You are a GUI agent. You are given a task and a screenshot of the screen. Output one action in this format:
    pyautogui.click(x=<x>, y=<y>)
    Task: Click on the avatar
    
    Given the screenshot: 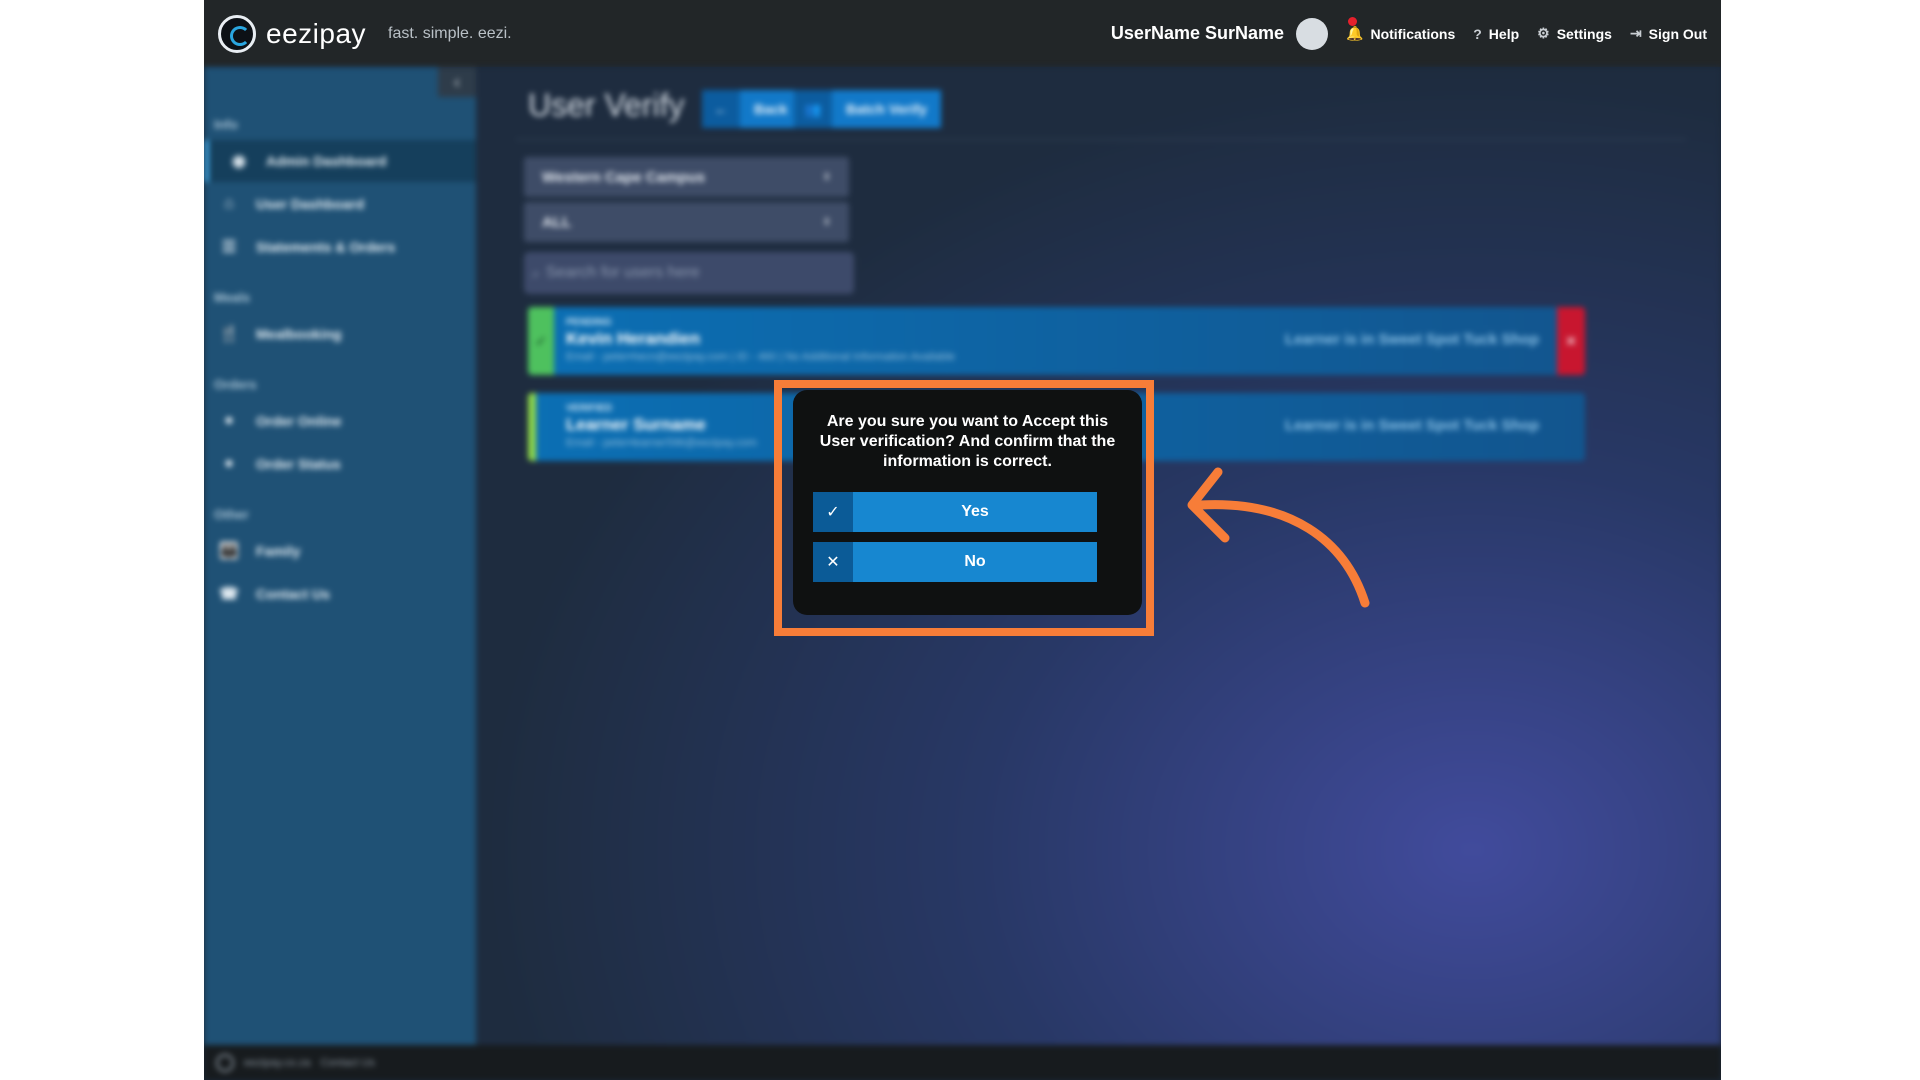 What is the action you would take?
    pyautogui.click(x=1312, y=33)
    